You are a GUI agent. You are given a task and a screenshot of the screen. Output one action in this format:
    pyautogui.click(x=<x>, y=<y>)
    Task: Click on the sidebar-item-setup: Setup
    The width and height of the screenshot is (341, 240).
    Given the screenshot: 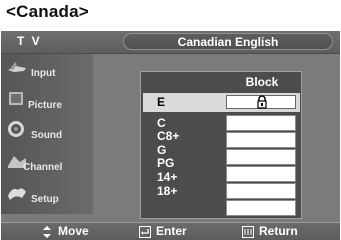 What is the action you would take?
    pyautogui.click(x=47, y=197)
    